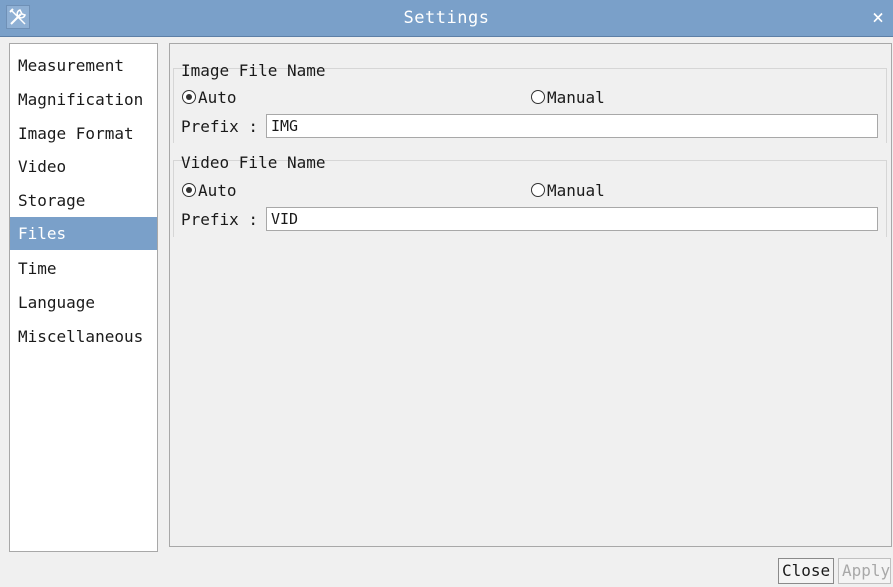 This screenshot has height=587, width=893. I want to click on sidebar-item-time: Time, so click(83, 268).